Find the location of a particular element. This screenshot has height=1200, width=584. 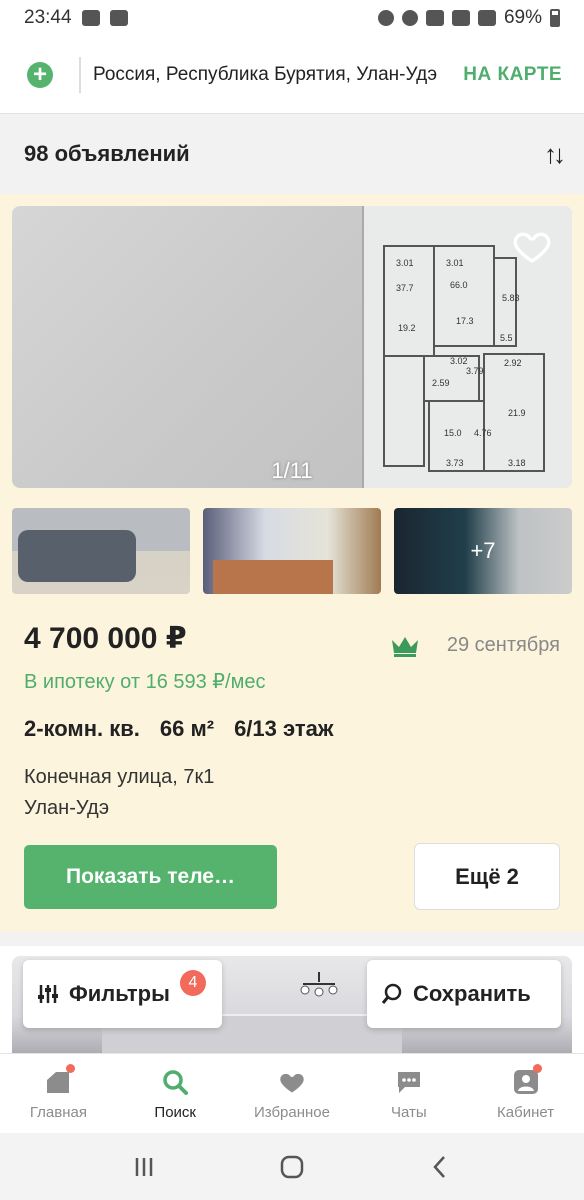

nav-item-profile: Кабинет is located at coordinates (525, 1093).